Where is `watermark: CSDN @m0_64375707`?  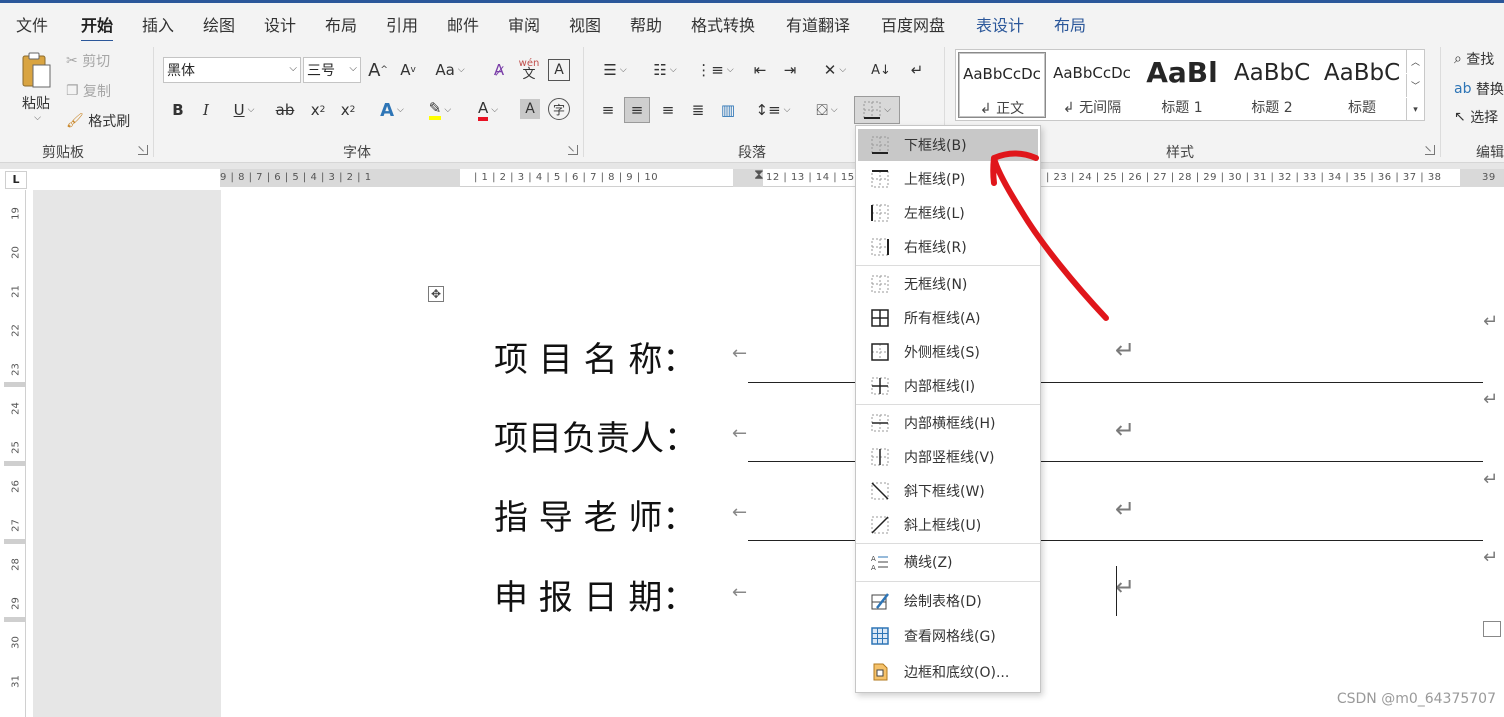 watermark: CSDN @m0_64375707 is located at coordinates (1416, 699).